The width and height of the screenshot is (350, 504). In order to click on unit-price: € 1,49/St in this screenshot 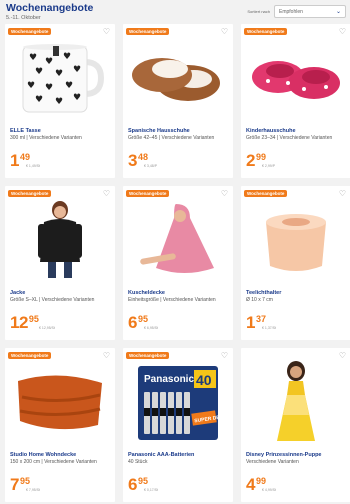, I will do `click(33, 166)`.